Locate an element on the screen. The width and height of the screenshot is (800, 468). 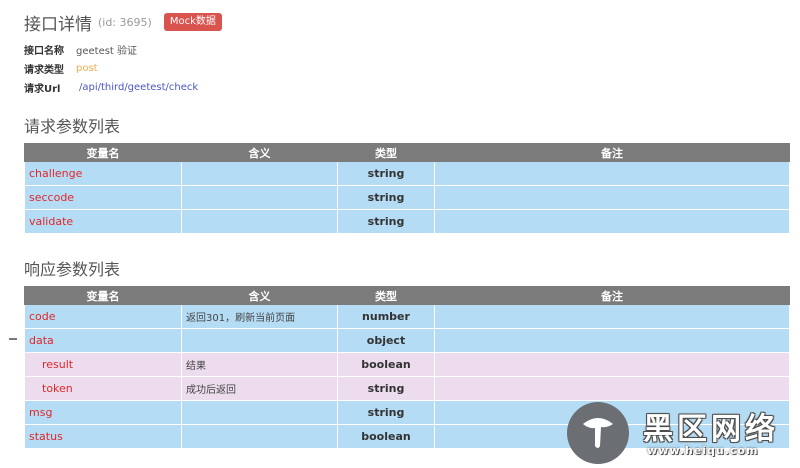
param-name: token is located at coordinates (103, 388).